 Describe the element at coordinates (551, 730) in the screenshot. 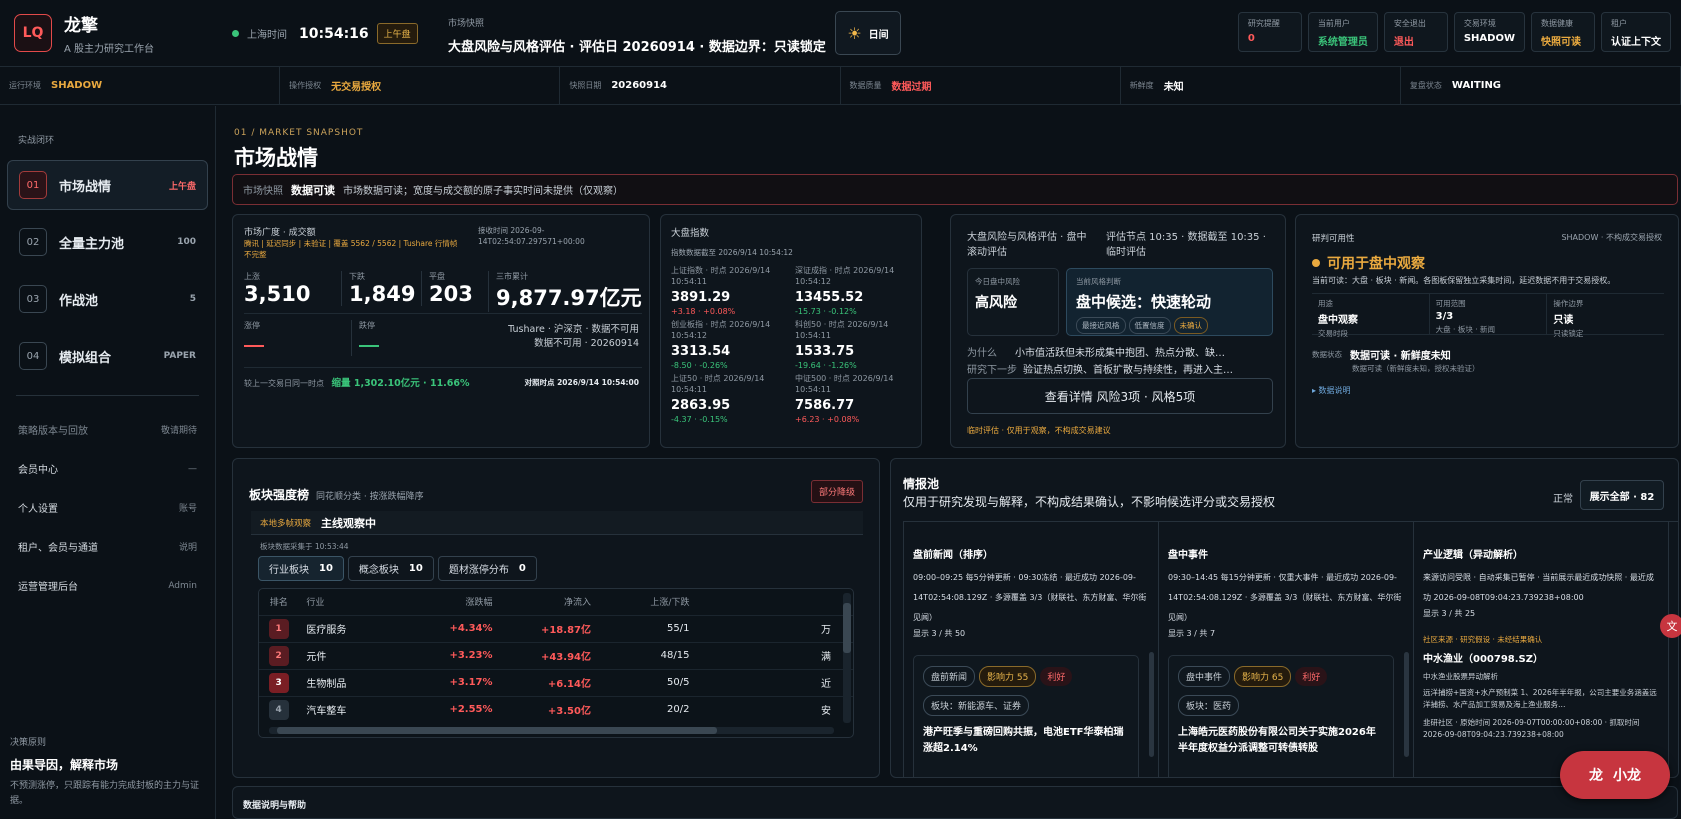

I see `table-hscrollbar` at that location.